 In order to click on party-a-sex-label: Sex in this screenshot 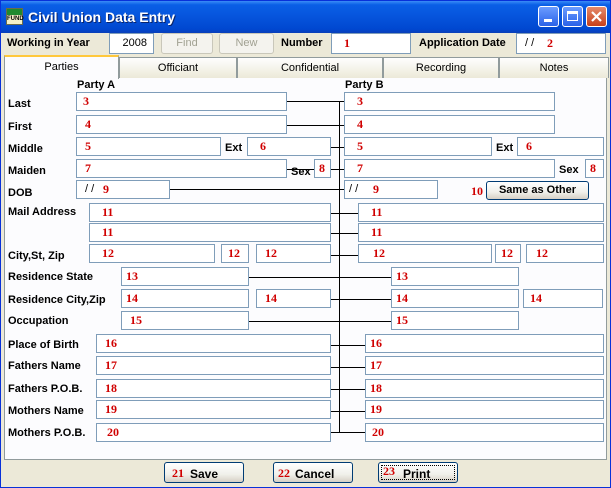, I will do `click(301, 172)`.